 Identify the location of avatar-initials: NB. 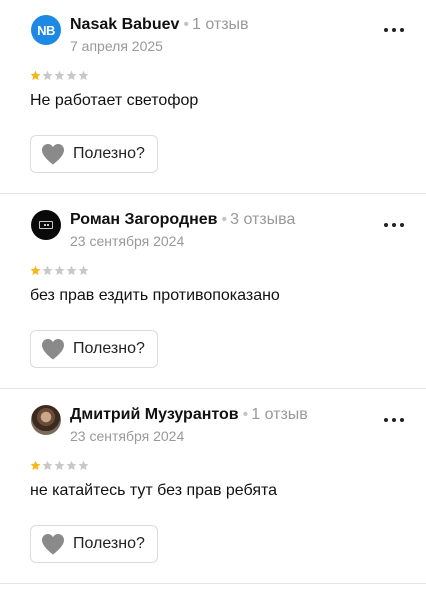
(46, 30).